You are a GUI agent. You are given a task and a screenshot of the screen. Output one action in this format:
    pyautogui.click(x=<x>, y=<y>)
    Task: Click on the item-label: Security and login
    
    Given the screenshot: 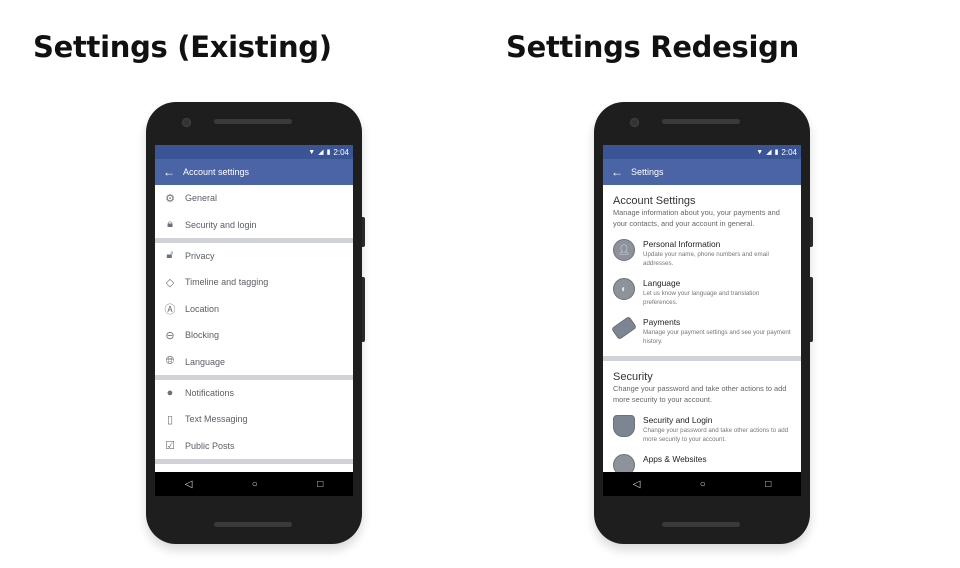 What is the action you would take?
    pyautogui.click(x=221, y=224)
    